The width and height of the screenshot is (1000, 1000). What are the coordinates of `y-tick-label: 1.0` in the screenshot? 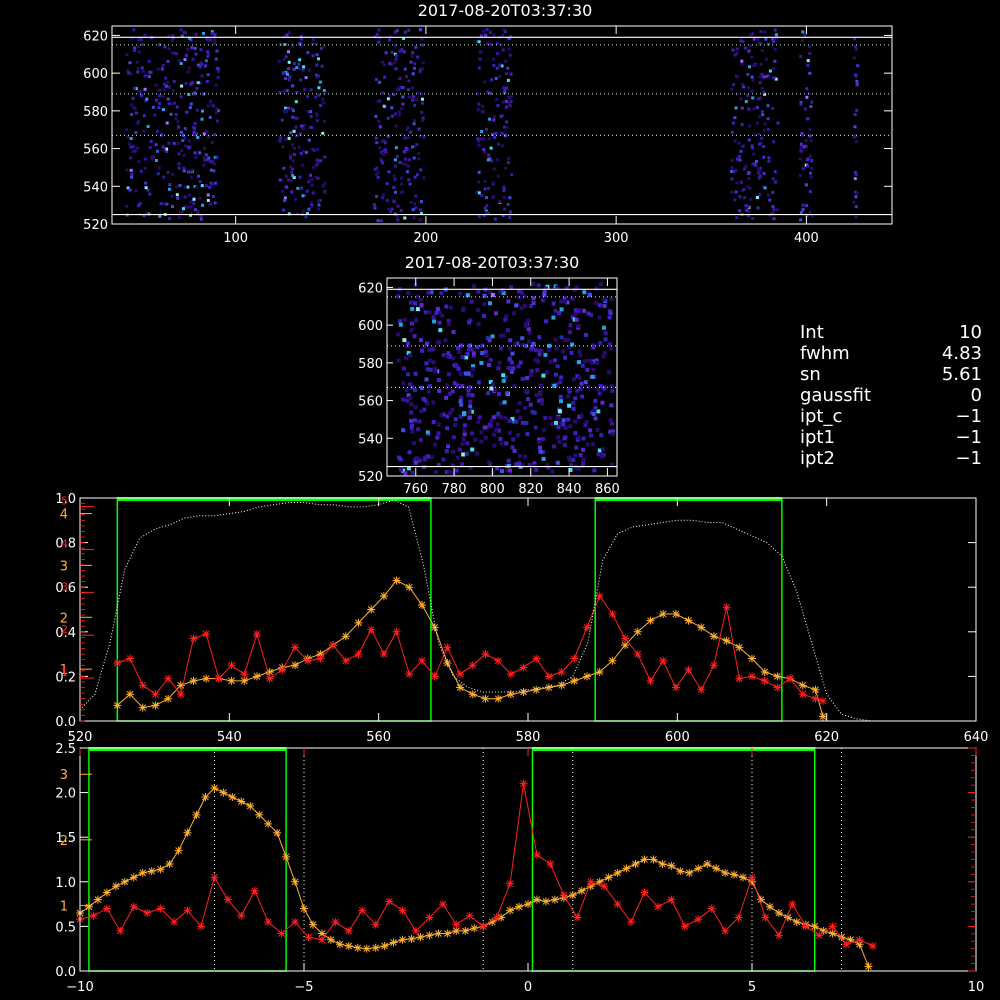 It's located at (65, 883).